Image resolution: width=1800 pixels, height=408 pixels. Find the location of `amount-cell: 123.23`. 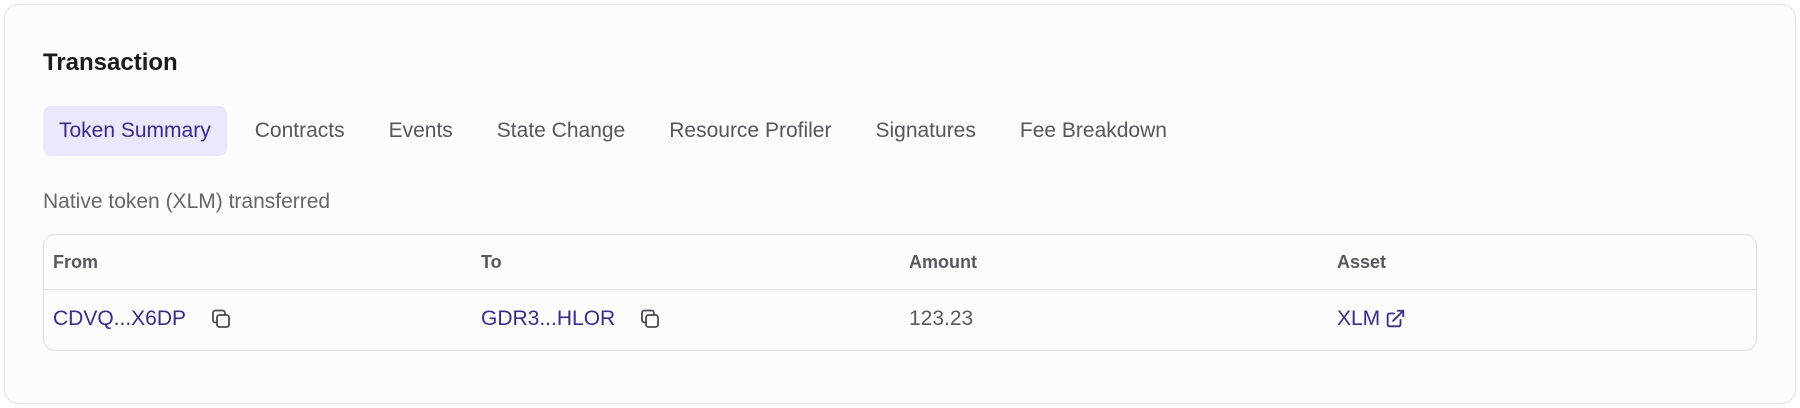

amount-cell: 123.23 is located at coordinates (941, 318).